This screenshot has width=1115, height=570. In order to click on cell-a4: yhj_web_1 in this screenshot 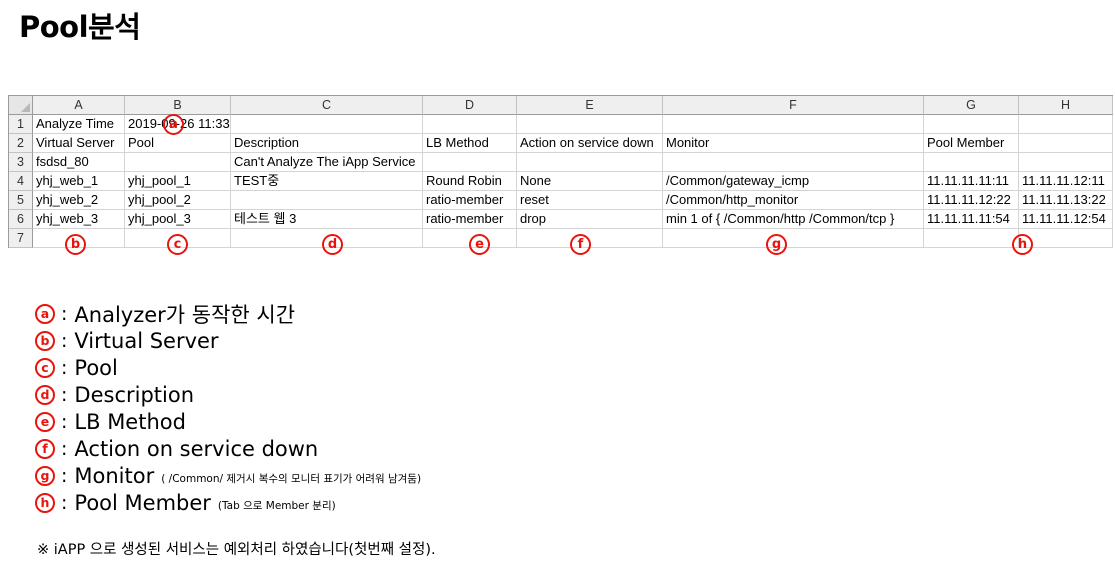, I will do `click(79, 181)`.